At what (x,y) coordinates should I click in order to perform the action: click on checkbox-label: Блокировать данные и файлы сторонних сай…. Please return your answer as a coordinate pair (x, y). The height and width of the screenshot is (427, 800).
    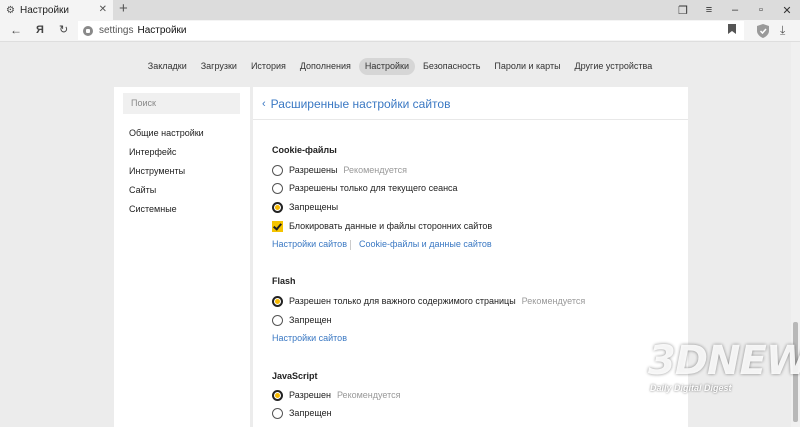
    Looking at the image, I should click on (391, 226).